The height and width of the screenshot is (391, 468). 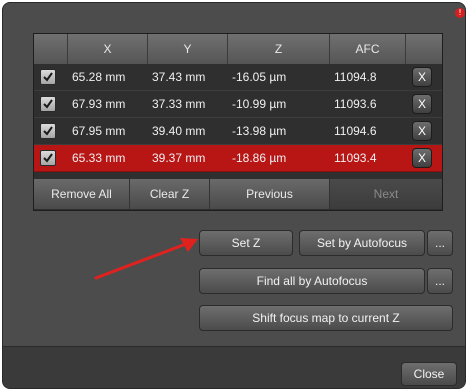 I want to click on table-row: 65.28 mm 37.43 mm -16.05 µm 11094.8 X, so click(x=238, y=77).